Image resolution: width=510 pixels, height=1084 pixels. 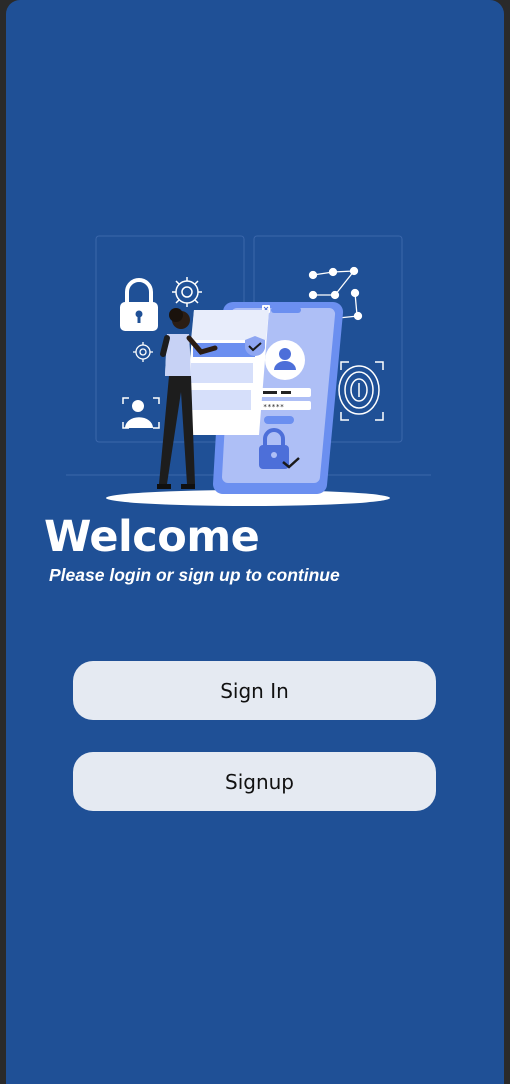 What do you see at coordinates (152, 537) in the screenshot?
I see `welcome-title: Welcome` at bounding box center [152, 537].